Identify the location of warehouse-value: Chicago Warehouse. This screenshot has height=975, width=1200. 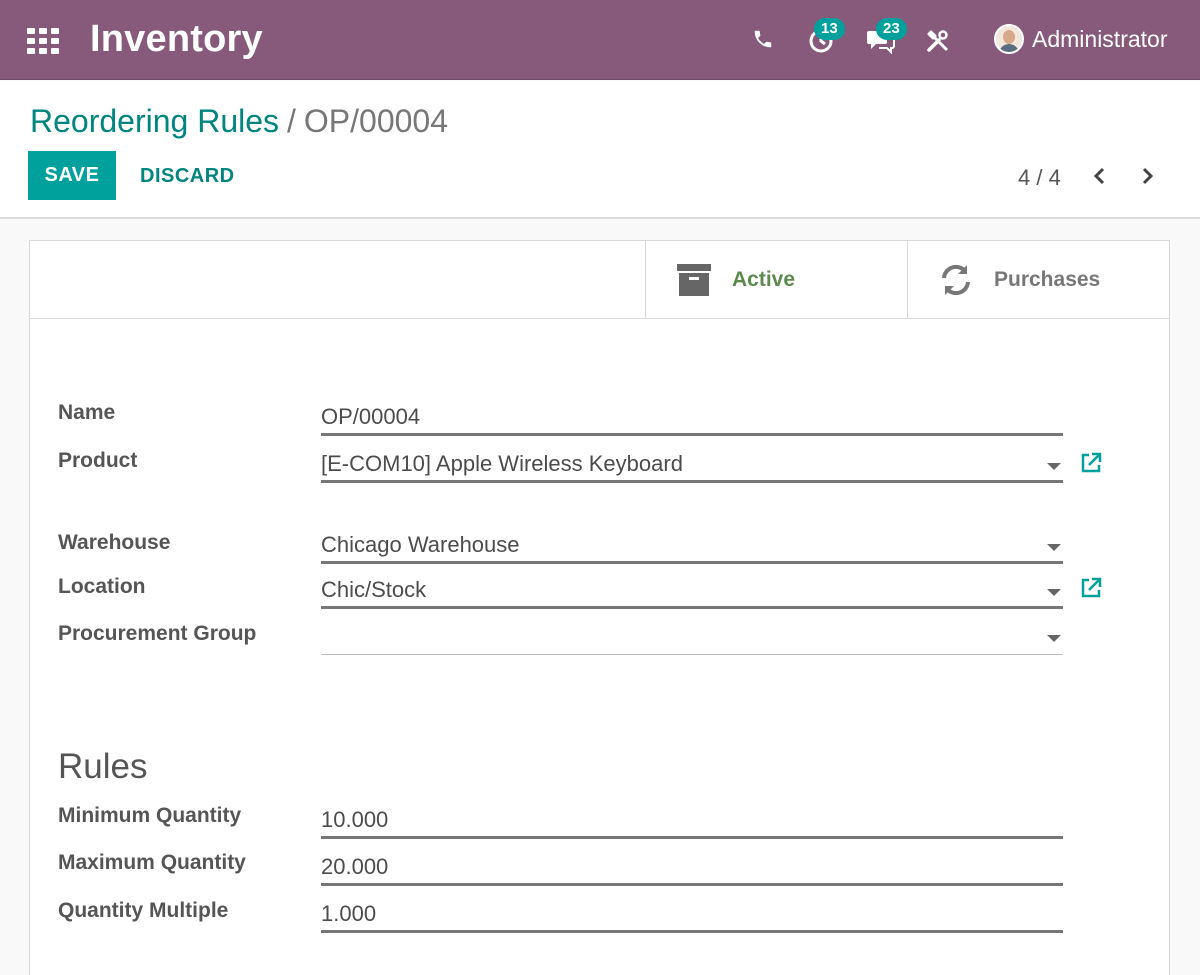
(420, 544).